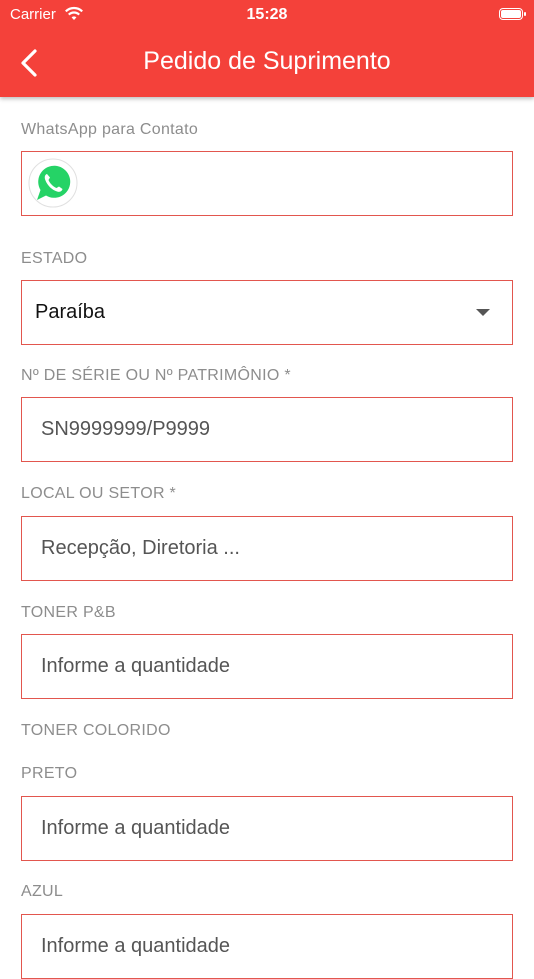 Image resolution: width=534 pixels, height=979 pixels. What do you see at coordinates (267, 61) in the screenshot?
I see `page-title: Pedido de Suprimento` at bounding box center [267, 61].